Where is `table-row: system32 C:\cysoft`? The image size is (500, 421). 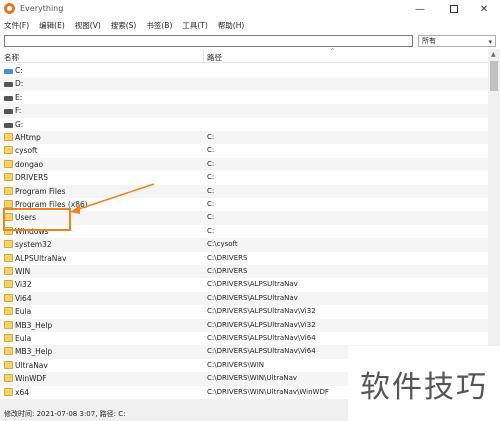
table-row: system32 C:\cysoft is located at coordinates (244, 245).